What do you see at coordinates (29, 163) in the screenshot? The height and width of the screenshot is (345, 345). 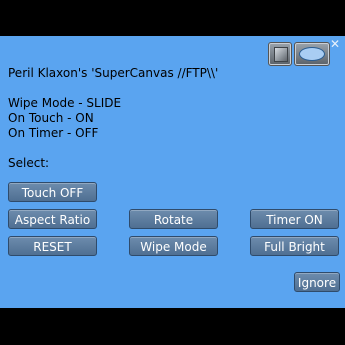 I see `message-select-prompt: Select:` at bounding box center [29, 163].